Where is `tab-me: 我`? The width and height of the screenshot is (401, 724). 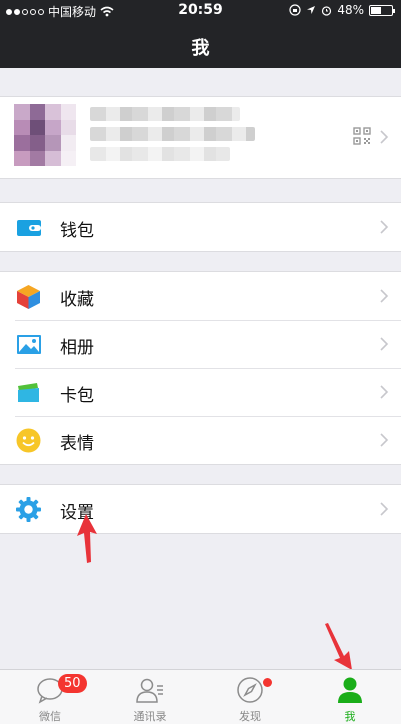
tab-me: 我 is located at coordinates (350, 697).